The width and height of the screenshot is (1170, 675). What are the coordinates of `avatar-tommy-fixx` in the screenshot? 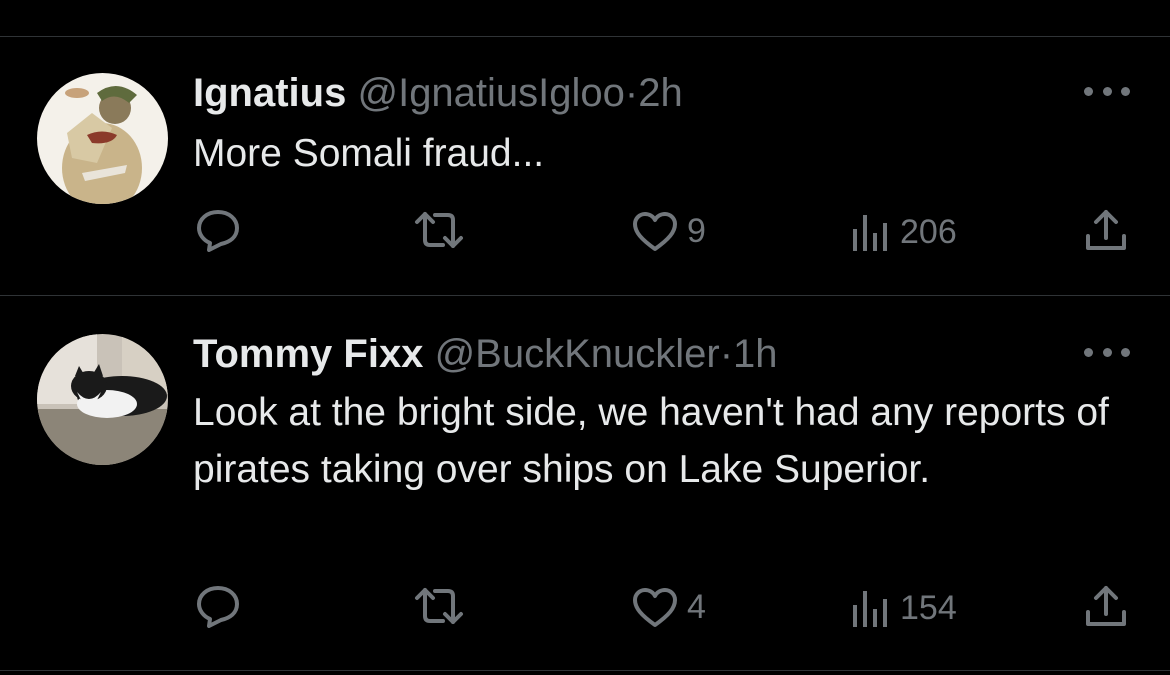 It's located at (102, 399).